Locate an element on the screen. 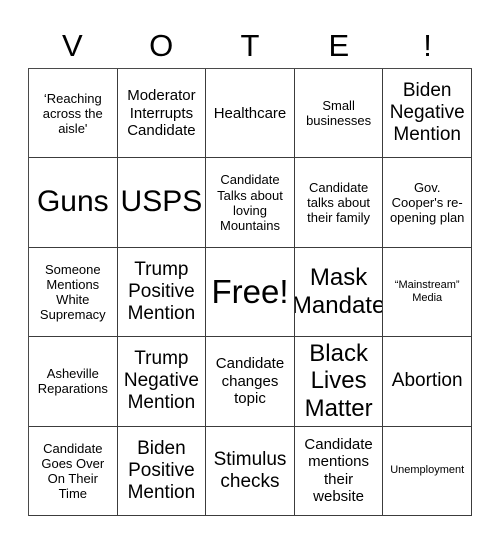 The image size is (500, 544). bingo-cell-label: Candidate changes topic is located at coordinates (250, 381).